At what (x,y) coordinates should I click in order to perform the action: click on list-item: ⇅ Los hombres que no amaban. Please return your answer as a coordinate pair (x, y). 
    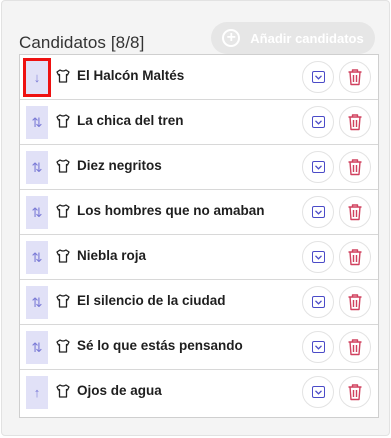
    Looking at the image, I should click on (199, 212).